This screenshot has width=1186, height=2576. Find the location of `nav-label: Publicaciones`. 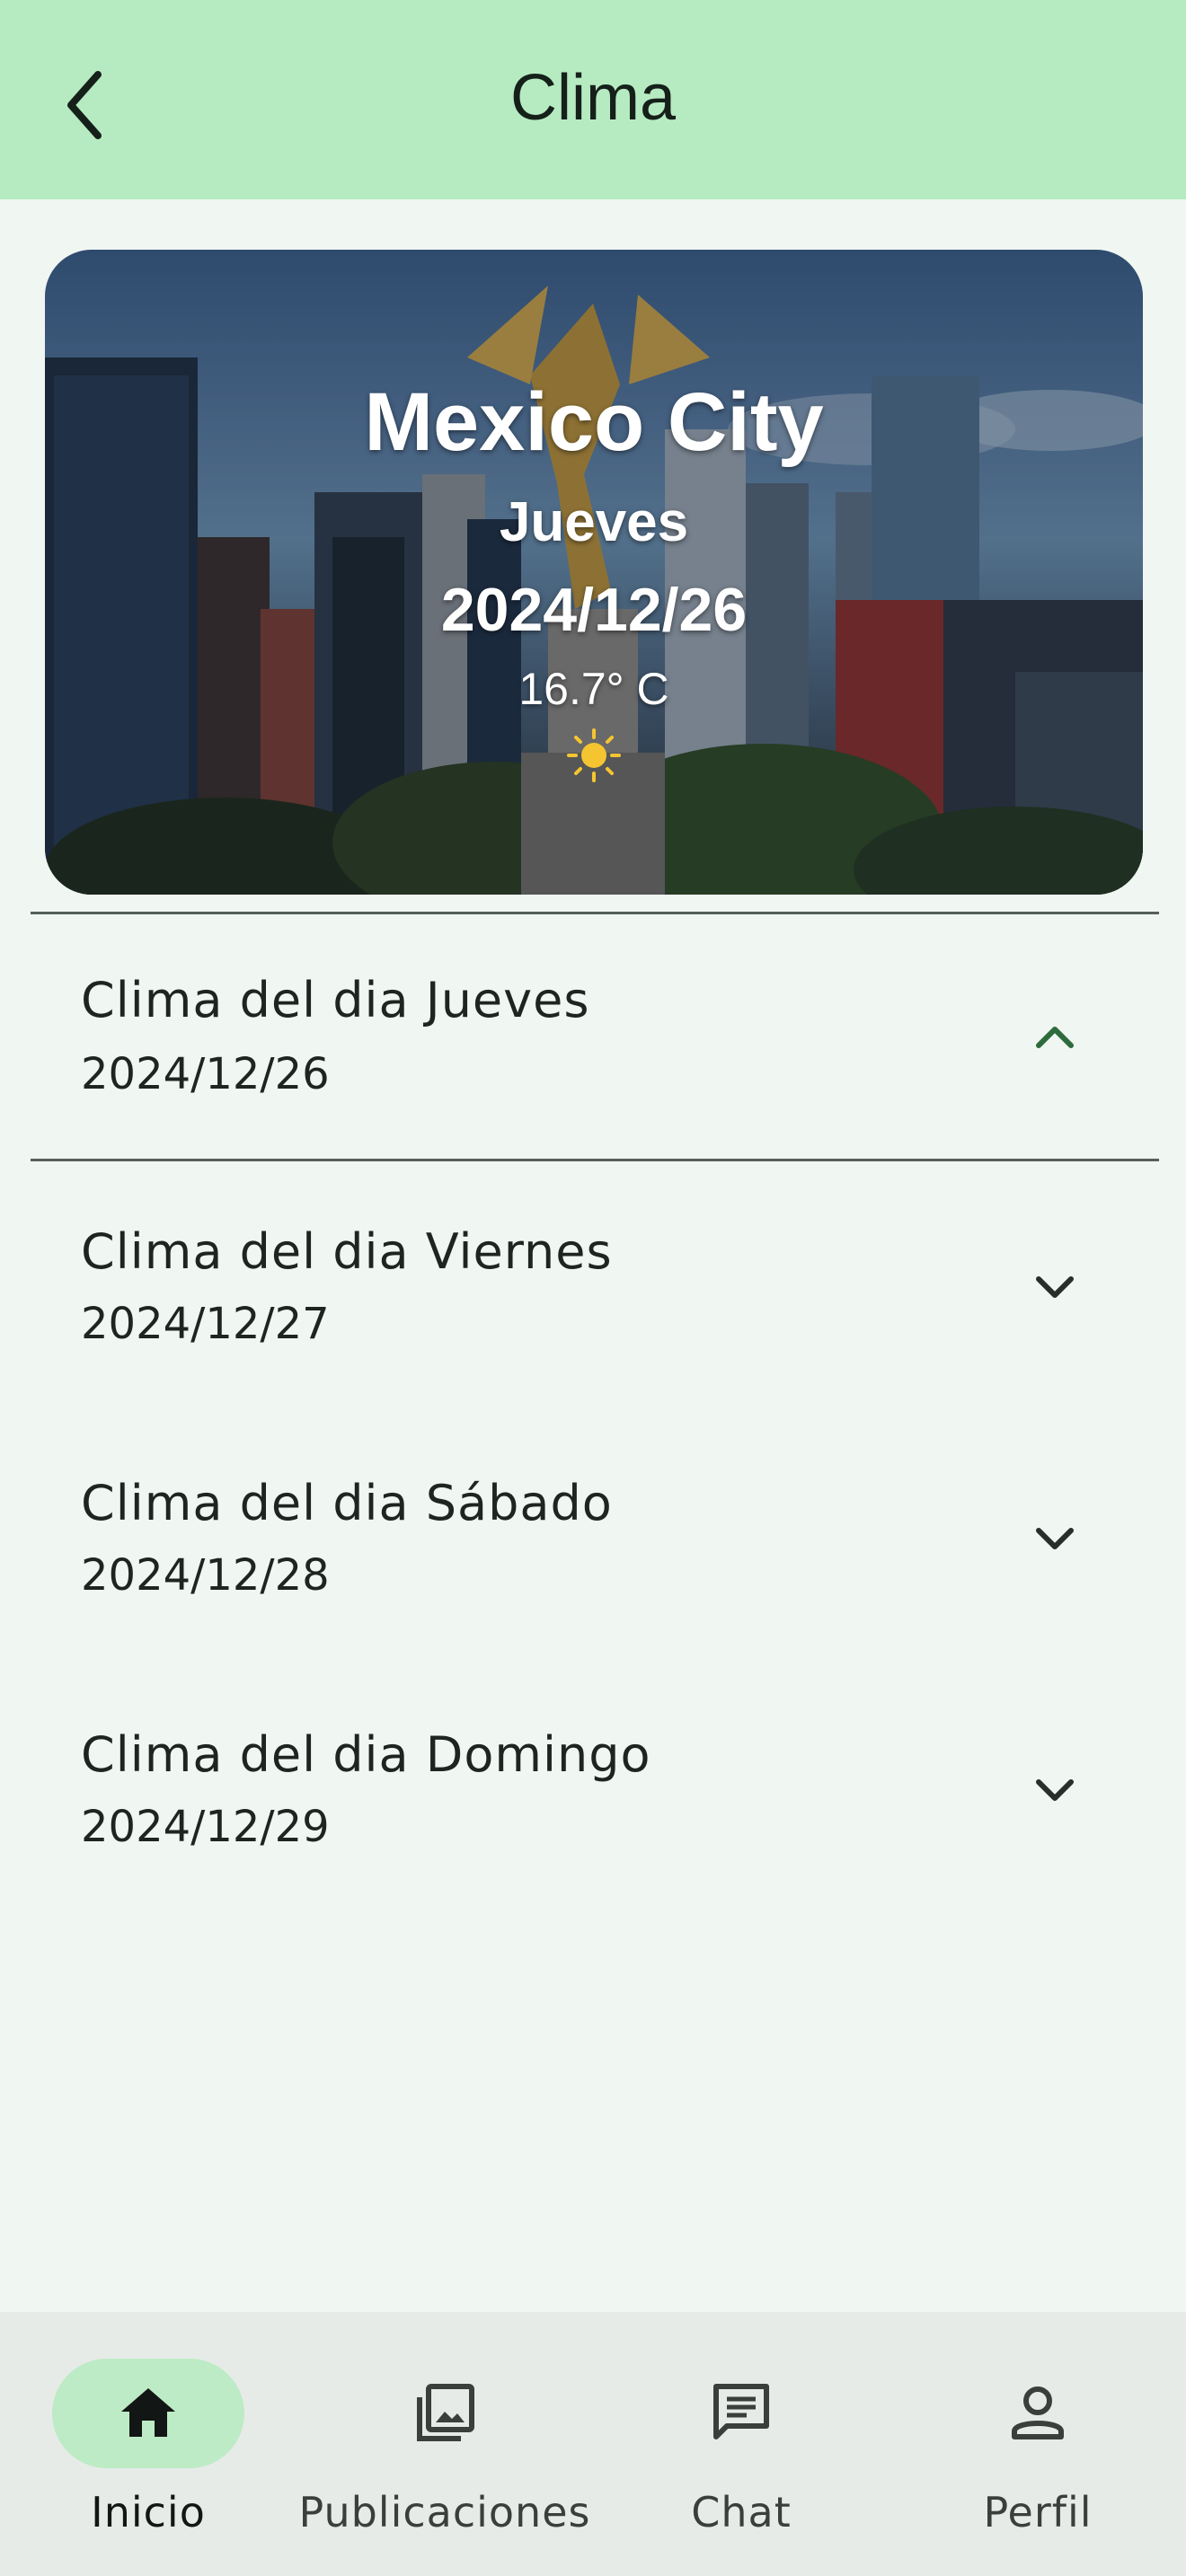

nav-label: Publicaciones is located at coordinates (444, 2512).